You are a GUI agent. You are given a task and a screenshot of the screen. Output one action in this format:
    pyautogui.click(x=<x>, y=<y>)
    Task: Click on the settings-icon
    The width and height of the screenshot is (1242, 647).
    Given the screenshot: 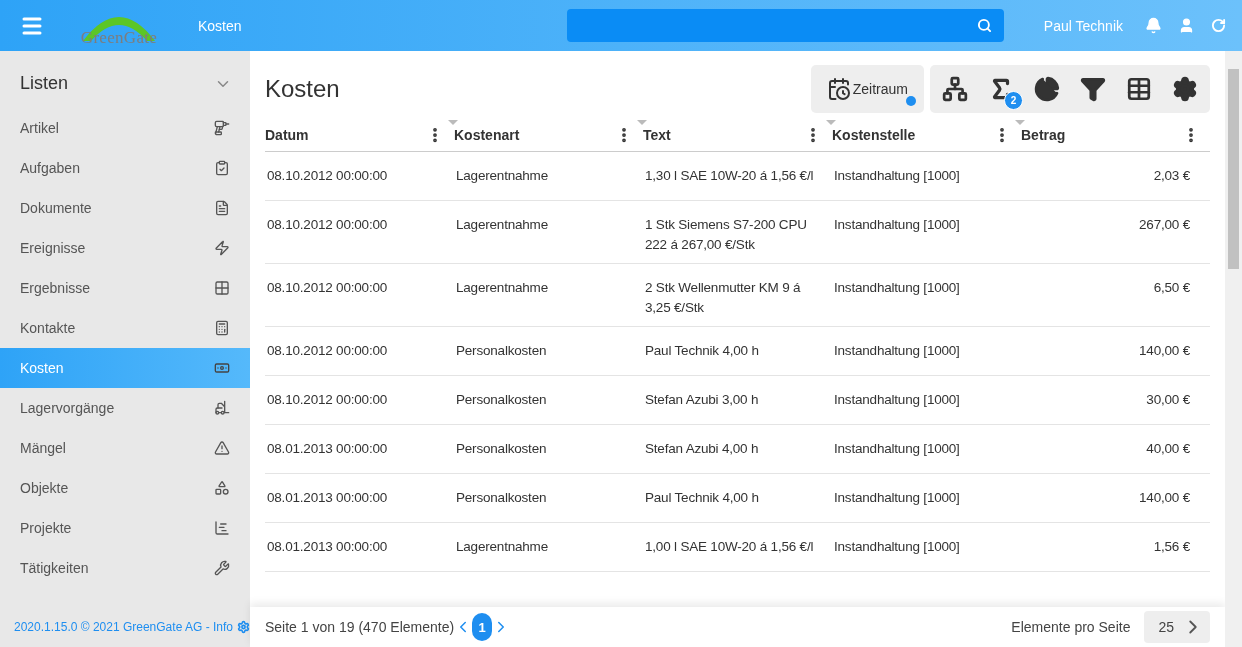 What is the action you would take?
    pyautogui.click(x=1185, y=89)
    